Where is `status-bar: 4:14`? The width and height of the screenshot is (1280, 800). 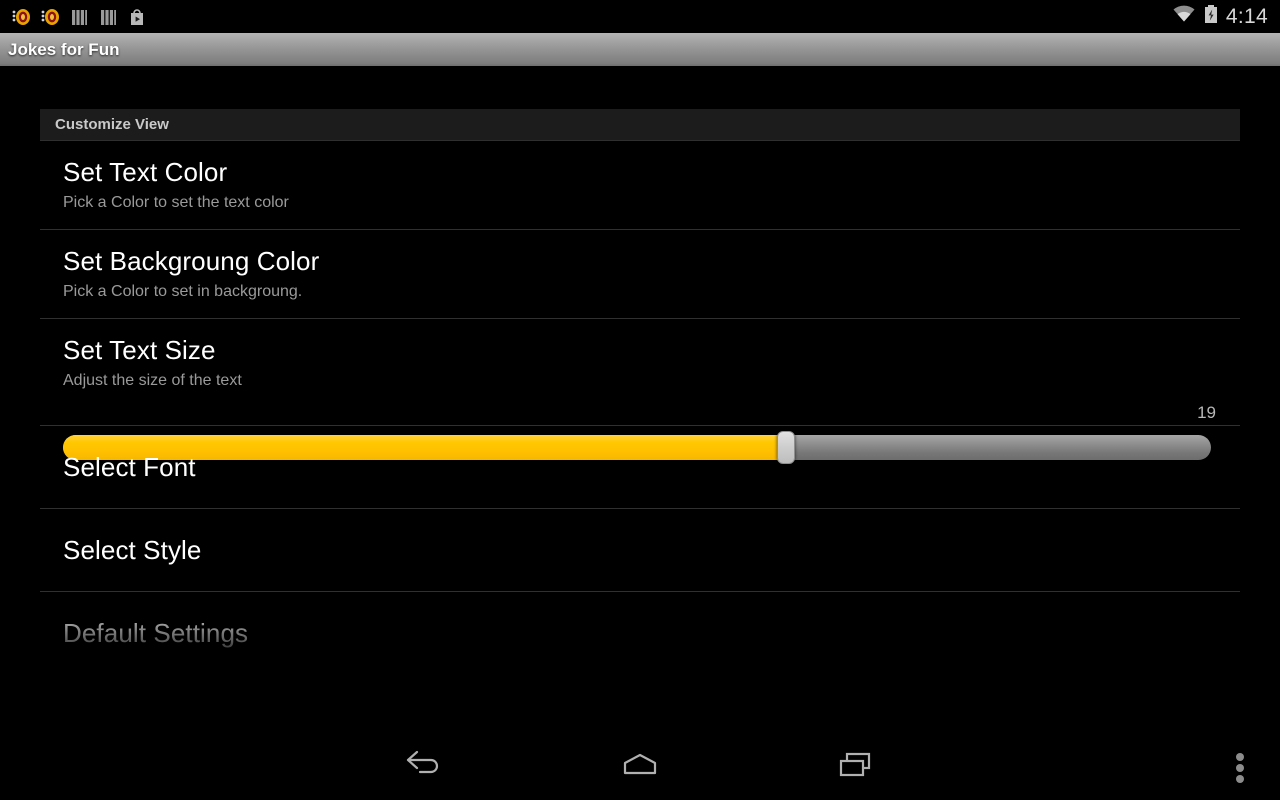
status-bar: 4:14 is located at coordinates (640, 16).